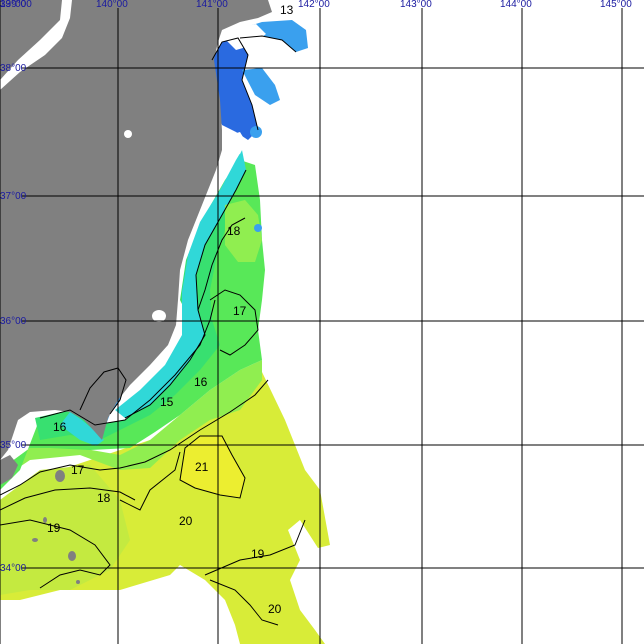  What do you see at coordinates (202, 467) in the screenshot?
I see `isotherm-label: 21` at bounding box center [202, 467].